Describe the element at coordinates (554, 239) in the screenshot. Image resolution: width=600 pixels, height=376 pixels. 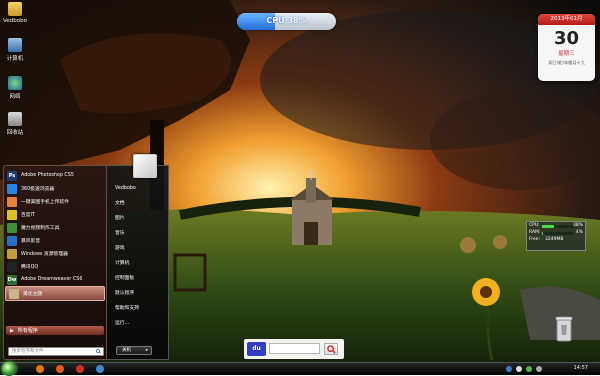
I see `free-value: 3249MB` at that location.